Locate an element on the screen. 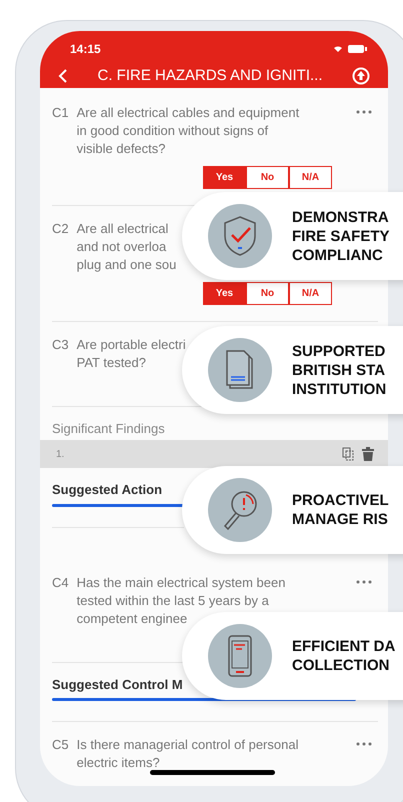 The height and width of the screenshot is (802, 403). callout-text: FIRE SAFETY is located at coordinates (341, 236).